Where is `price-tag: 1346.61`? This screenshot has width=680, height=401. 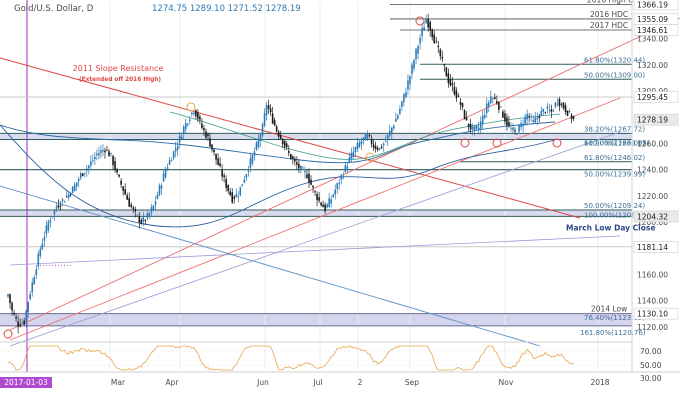
price-tag: 1346.61 is located at coordinates (656, 30).